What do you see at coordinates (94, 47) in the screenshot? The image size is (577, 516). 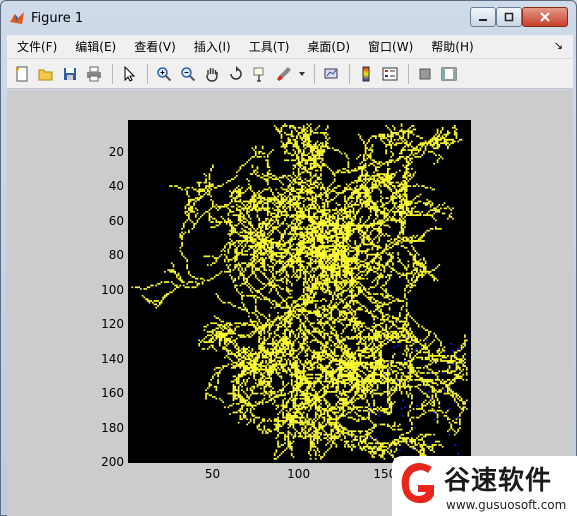 I see `menu-edit: 编辑(E)` at bounding box center [94, 47].